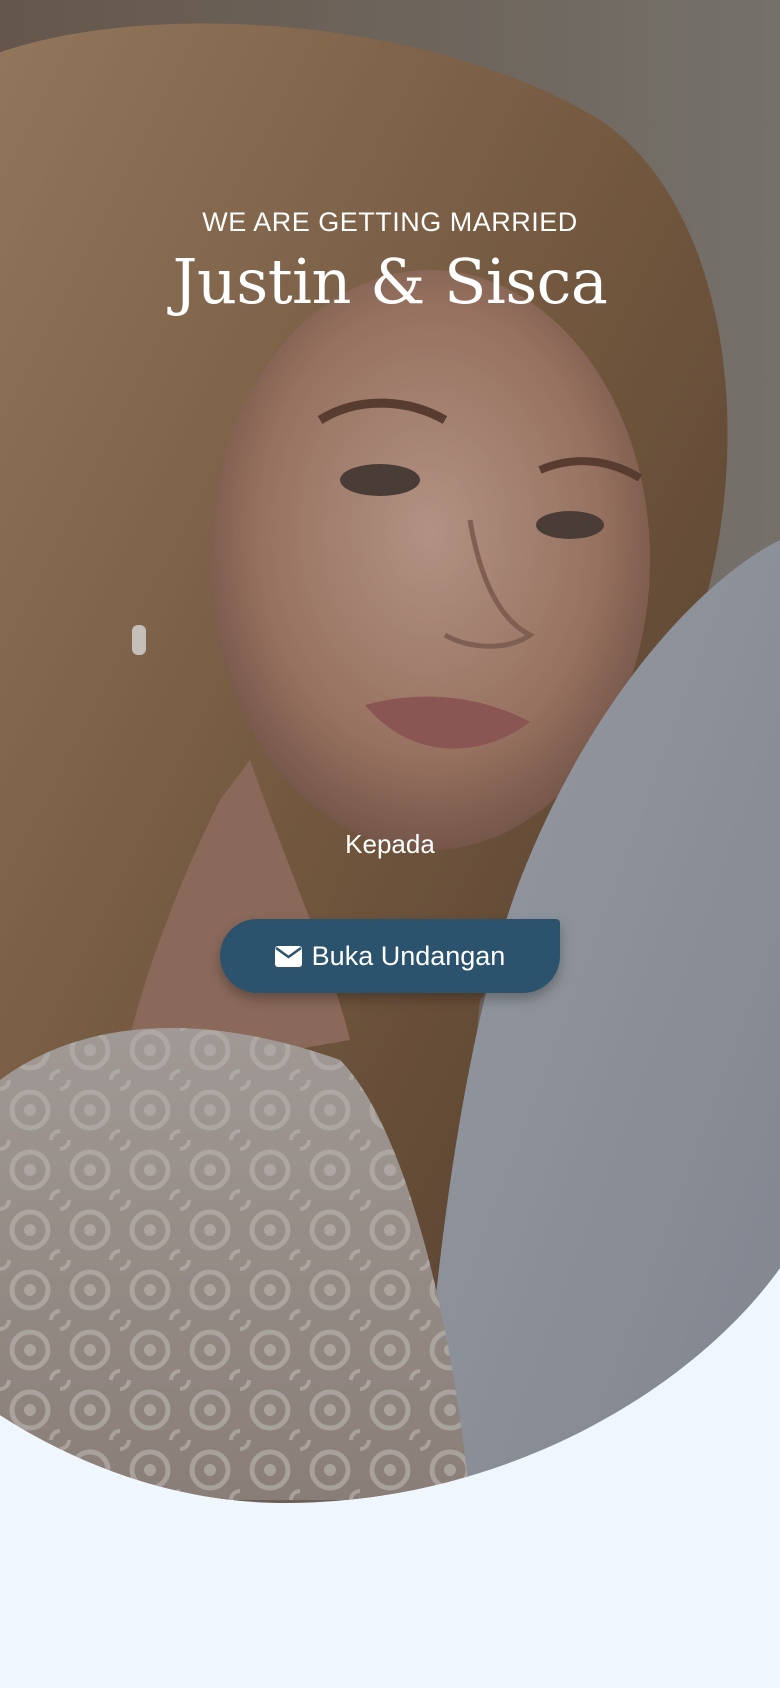 This screenshot has width=780, height=1688. I want to click on open-invitation-label: Buka Undangan, so click(408, 956).